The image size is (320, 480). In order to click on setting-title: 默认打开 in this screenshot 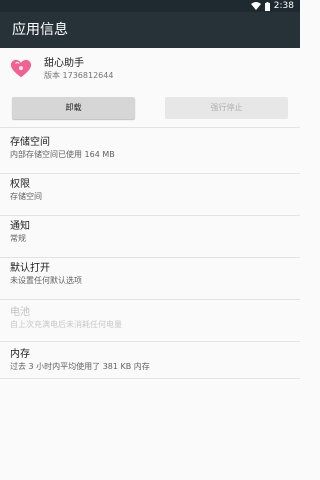, I will do `click(30, 268)`.